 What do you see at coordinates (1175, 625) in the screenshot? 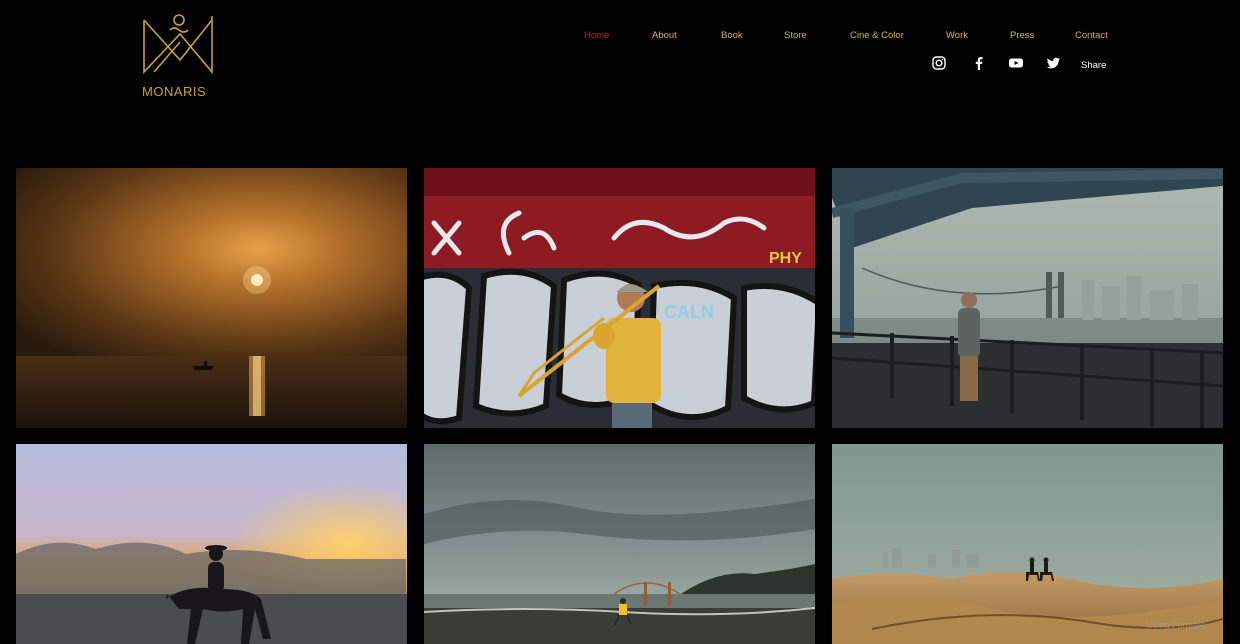
I see `gallery-watermark: Using Formats` at bounding box center [1175, 625].